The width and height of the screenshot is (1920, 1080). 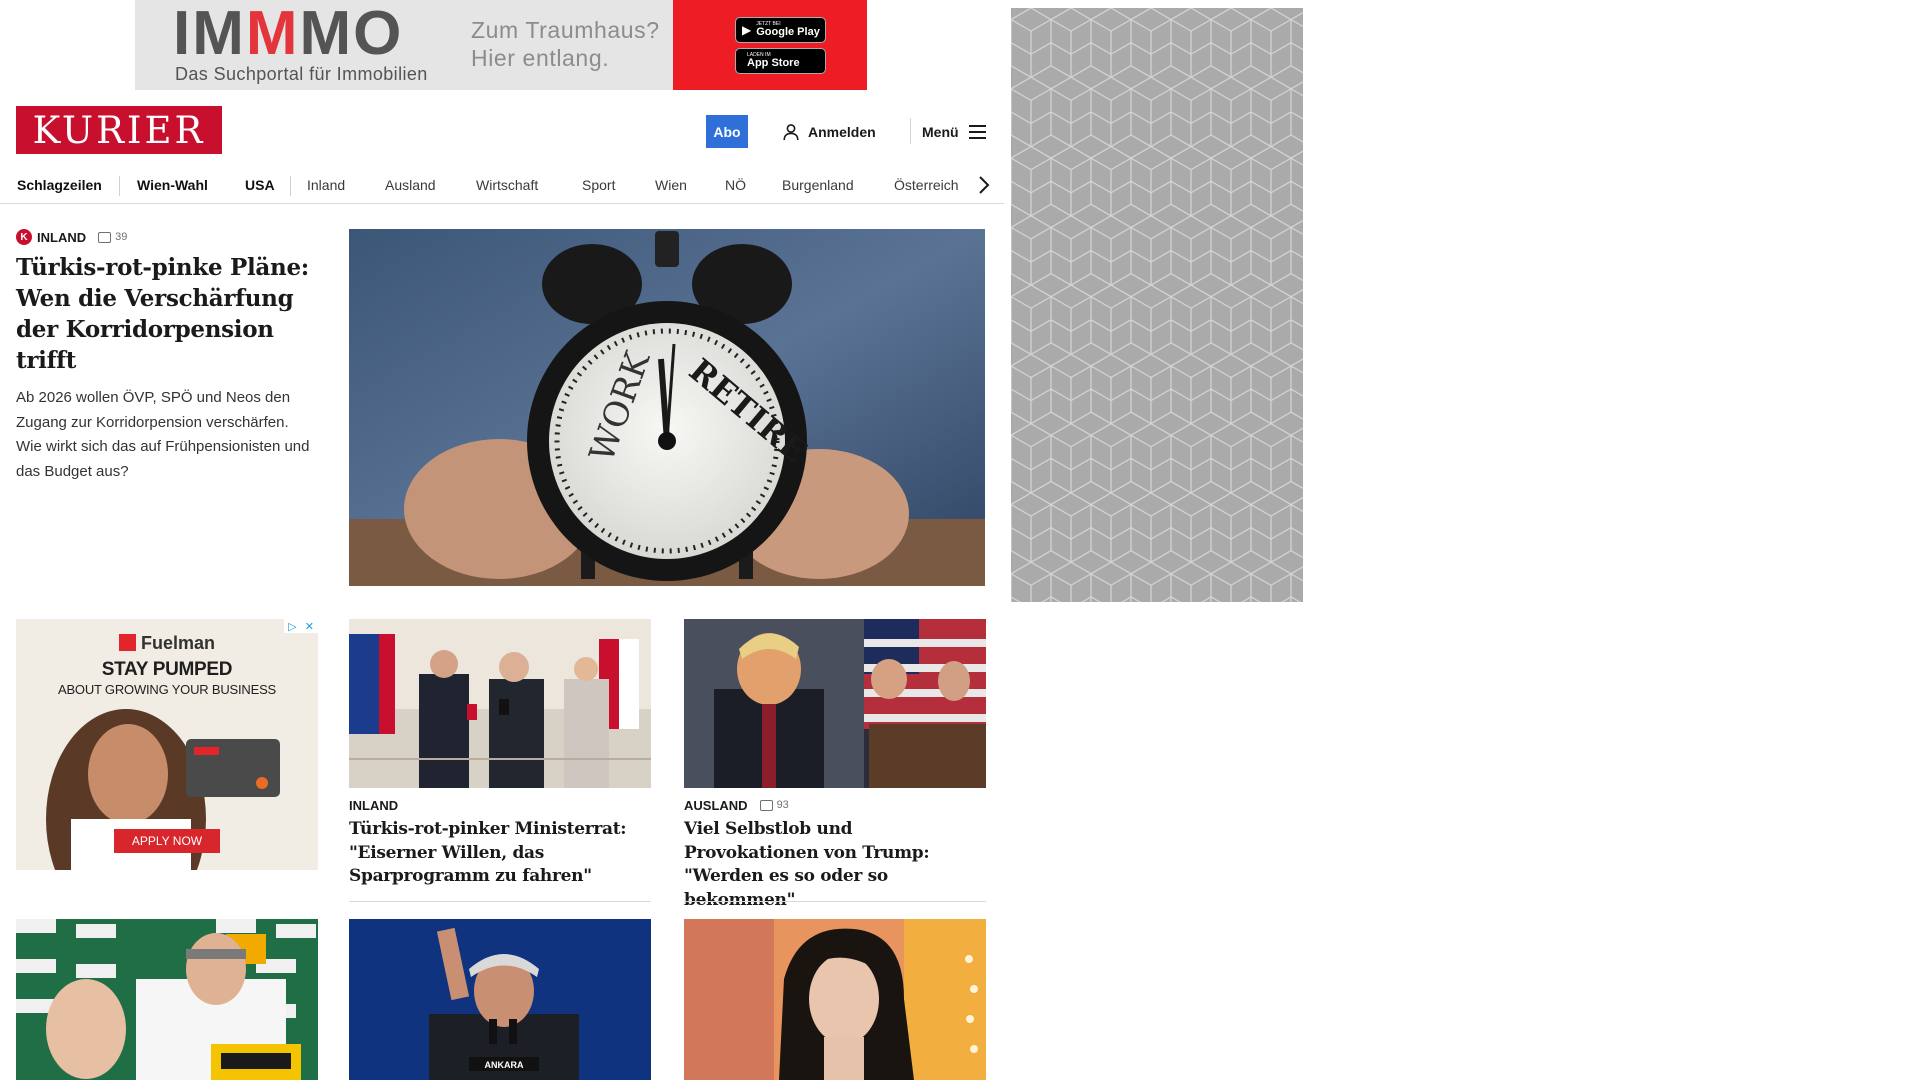 I want to click on immmo-tagline: Das Suchportal für Immobilien, so click(x=301, y=74).